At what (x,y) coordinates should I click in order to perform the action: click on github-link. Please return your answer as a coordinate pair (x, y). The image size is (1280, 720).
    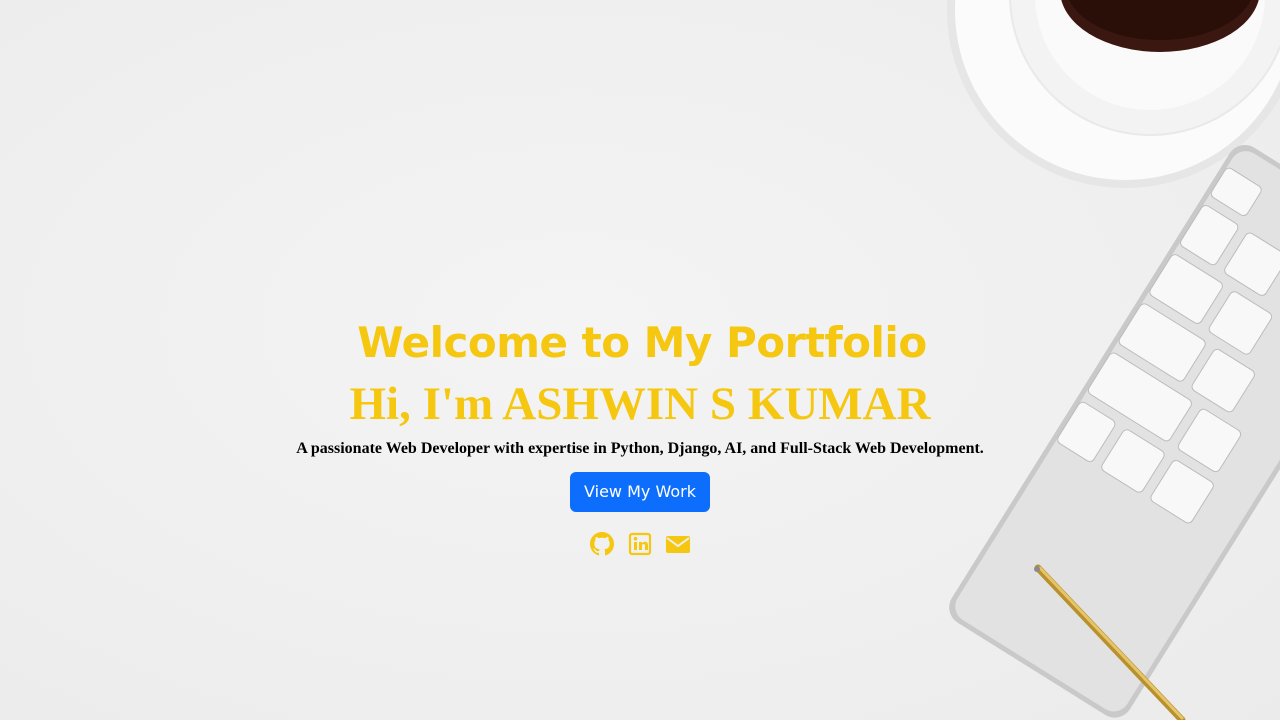
    Looking at the image, I should click on (602, 544).